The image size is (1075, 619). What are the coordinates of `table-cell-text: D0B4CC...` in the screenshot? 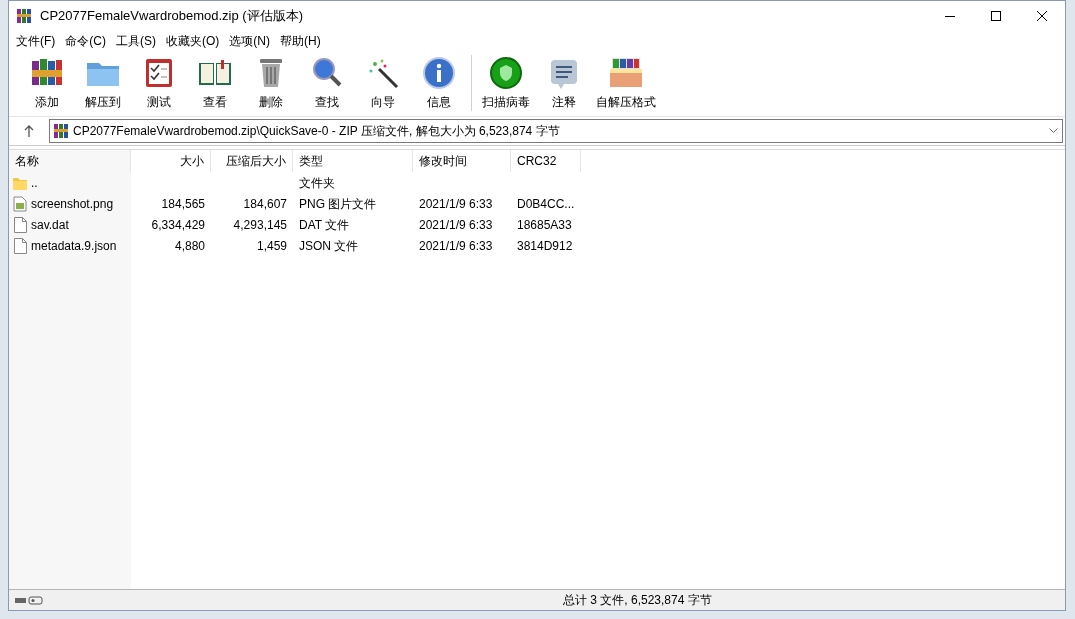 It's located at (546, 204).